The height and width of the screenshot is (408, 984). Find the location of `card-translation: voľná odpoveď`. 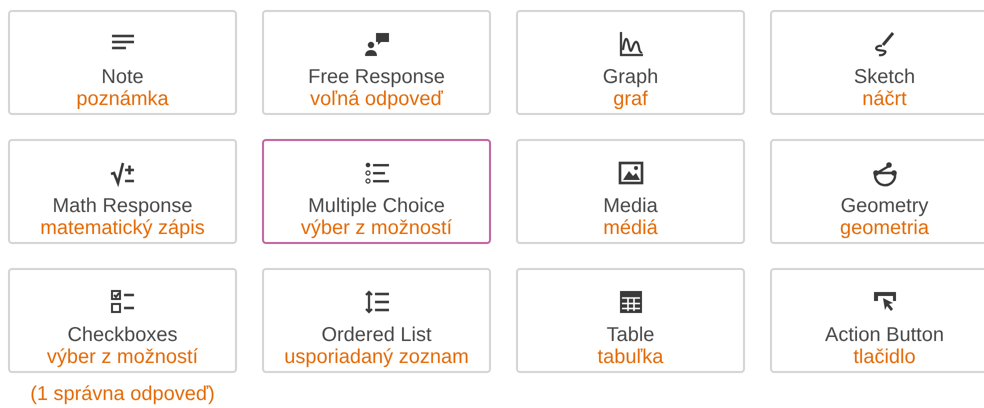

card-translation: voľná odpoveď is located at coordinates (376, 99).